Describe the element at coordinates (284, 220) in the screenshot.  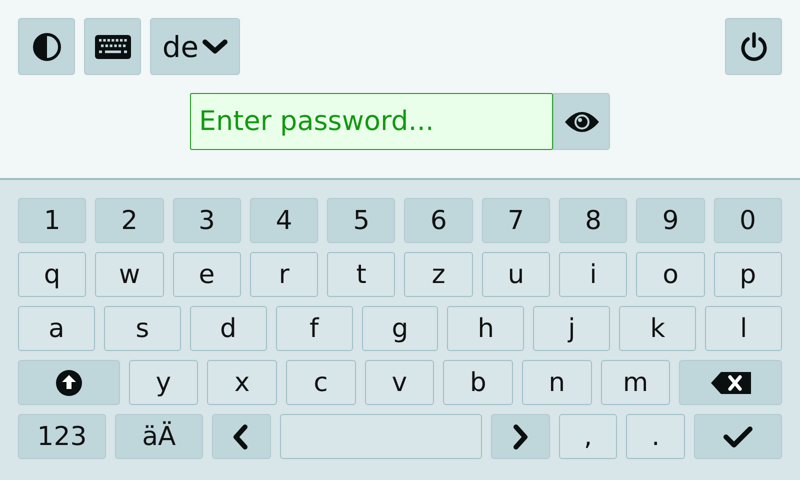
I see `number-key: 4` at that location.